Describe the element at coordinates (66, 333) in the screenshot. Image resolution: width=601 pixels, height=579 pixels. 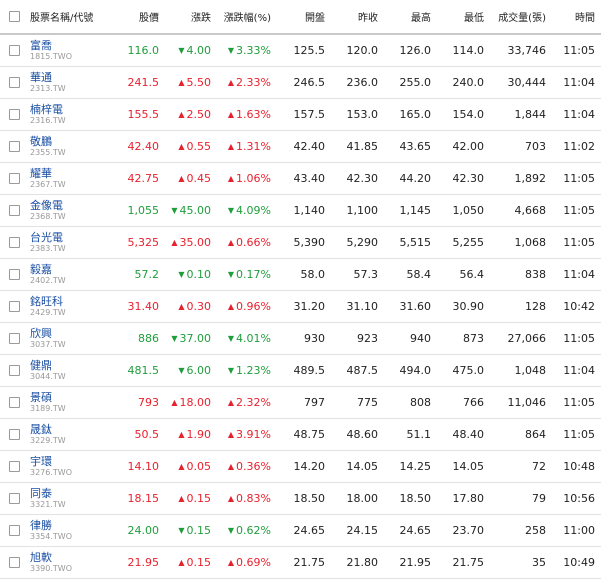
I see `stock-name-link: 欣興` at that location.